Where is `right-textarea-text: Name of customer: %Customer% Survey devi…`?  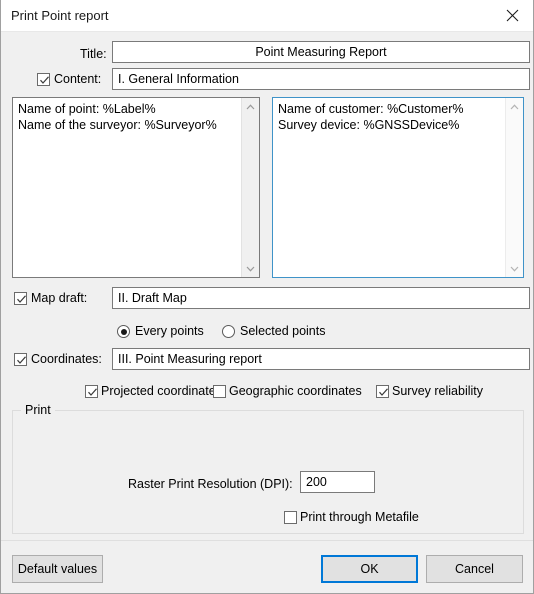
right-textarea-text: Name of customer: %Customer% Survey devi… is located at coordinates (371, 117).